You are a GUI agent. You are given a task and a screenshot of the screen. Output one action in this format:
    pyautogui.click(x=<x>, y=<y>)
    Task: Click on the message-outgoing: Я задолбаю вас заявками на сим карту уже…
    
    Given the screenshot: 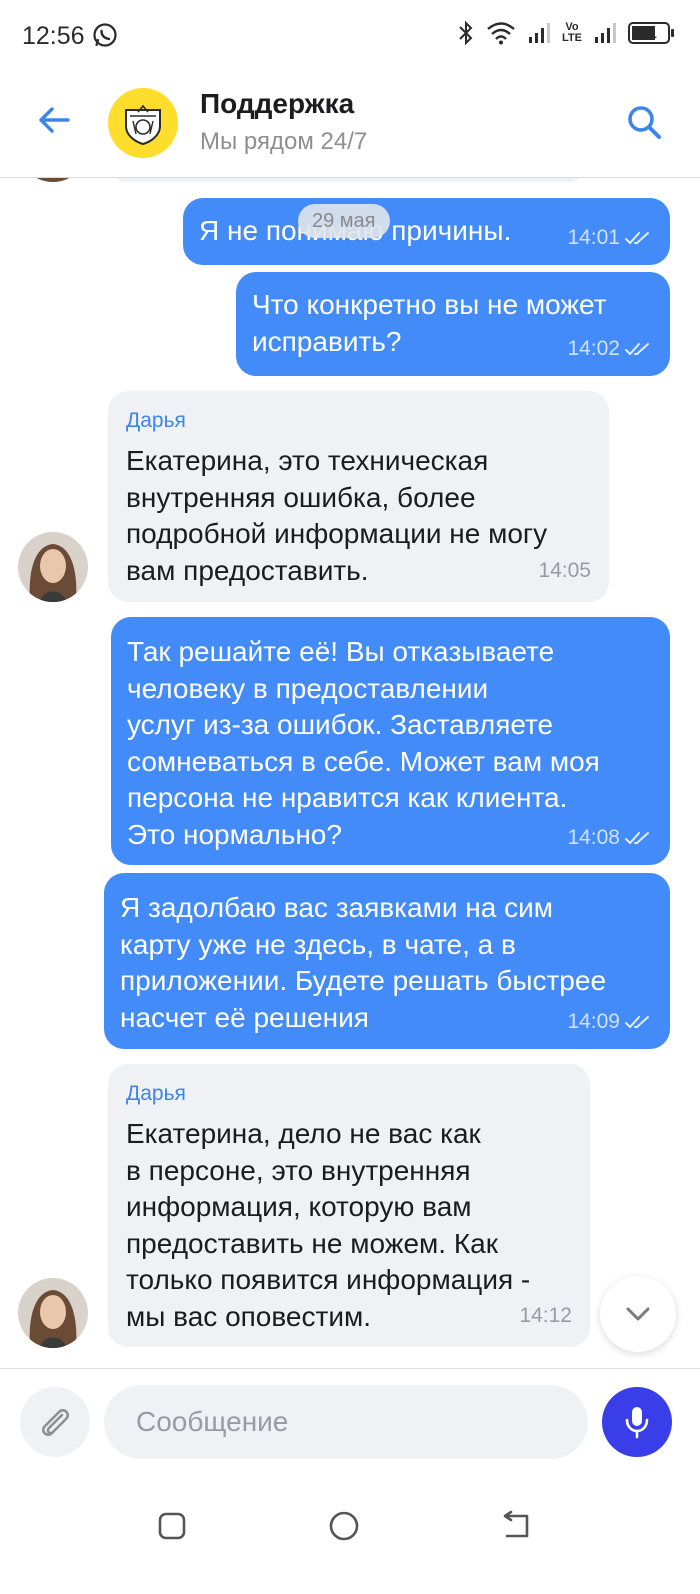 What is the action you would take?
    pyautogui.click(x=387, y=961)
    